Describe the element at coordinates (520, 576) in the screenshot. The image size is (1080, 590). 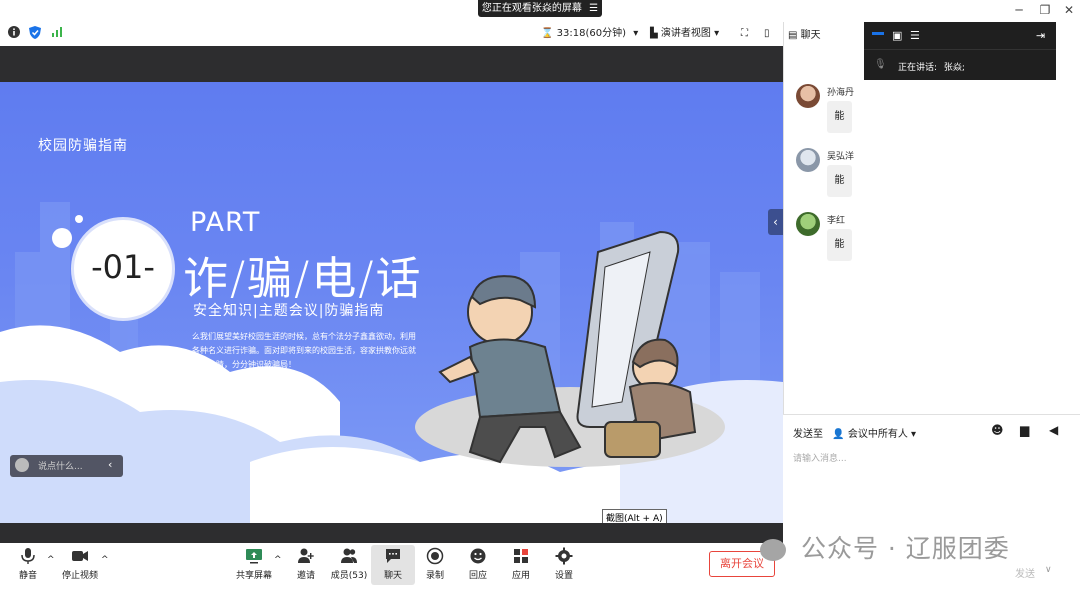
I see `apps-label: 应用` at that location.